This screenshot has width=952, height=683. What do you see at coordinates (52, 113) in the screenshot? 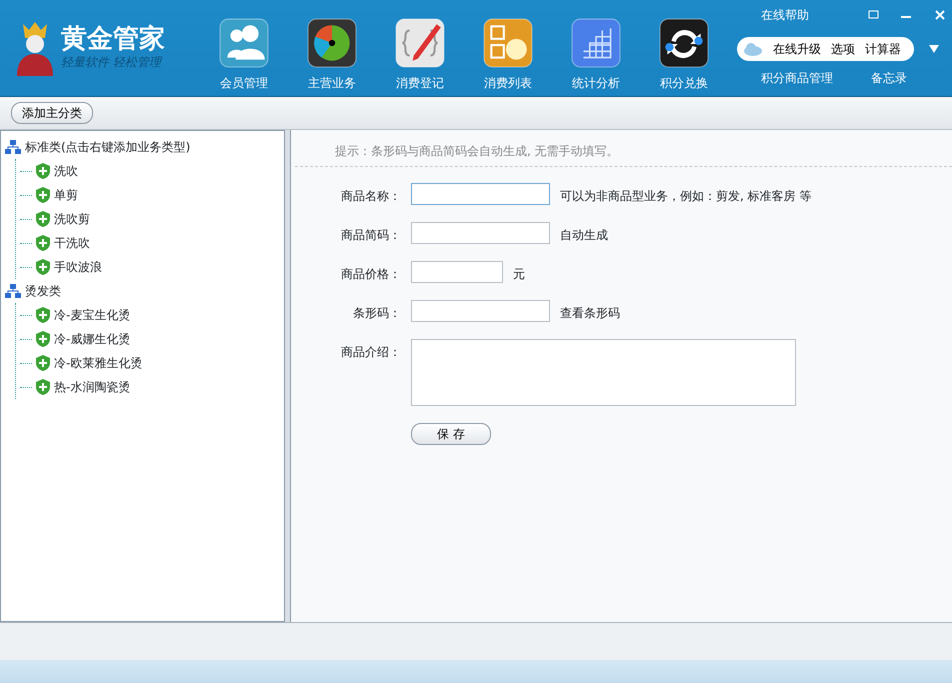
I see `add-category-button: 添加主分类` at bounding box center [52, 113].